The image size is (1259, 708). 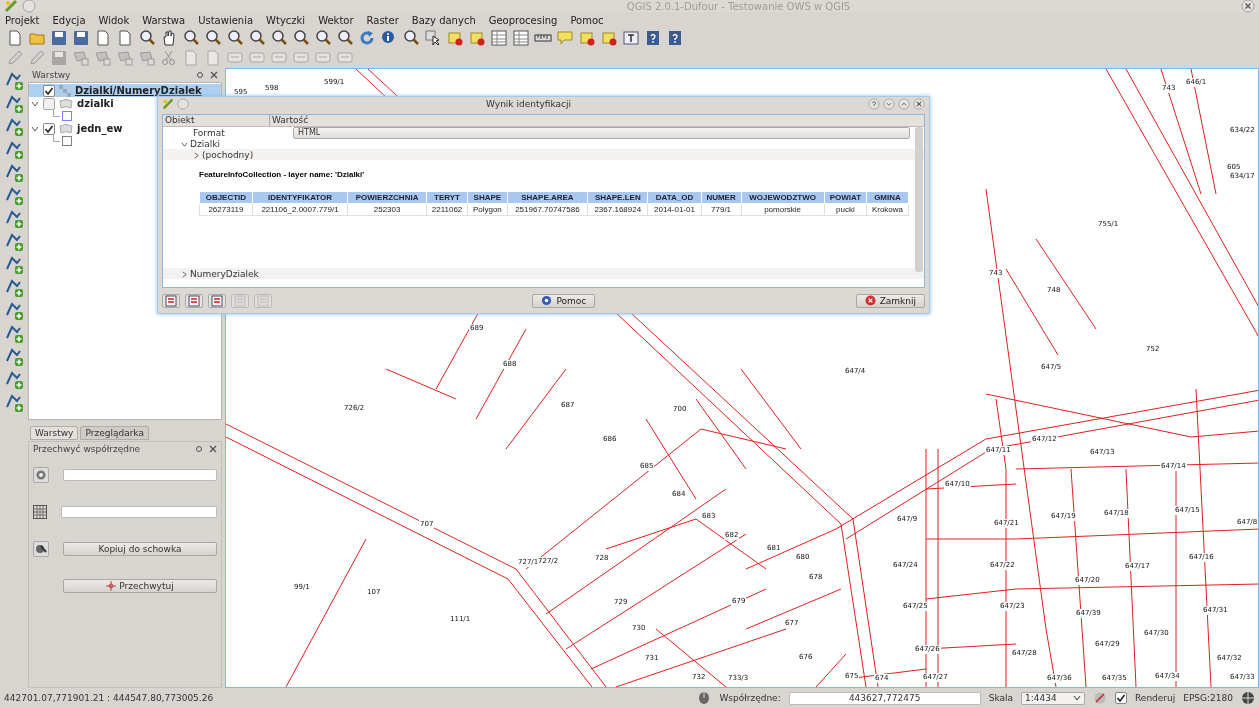 What do you see at coordinates (114, 20) in the screenshot?
I see `menu-item: Widok` at bounding box center [114, 20].